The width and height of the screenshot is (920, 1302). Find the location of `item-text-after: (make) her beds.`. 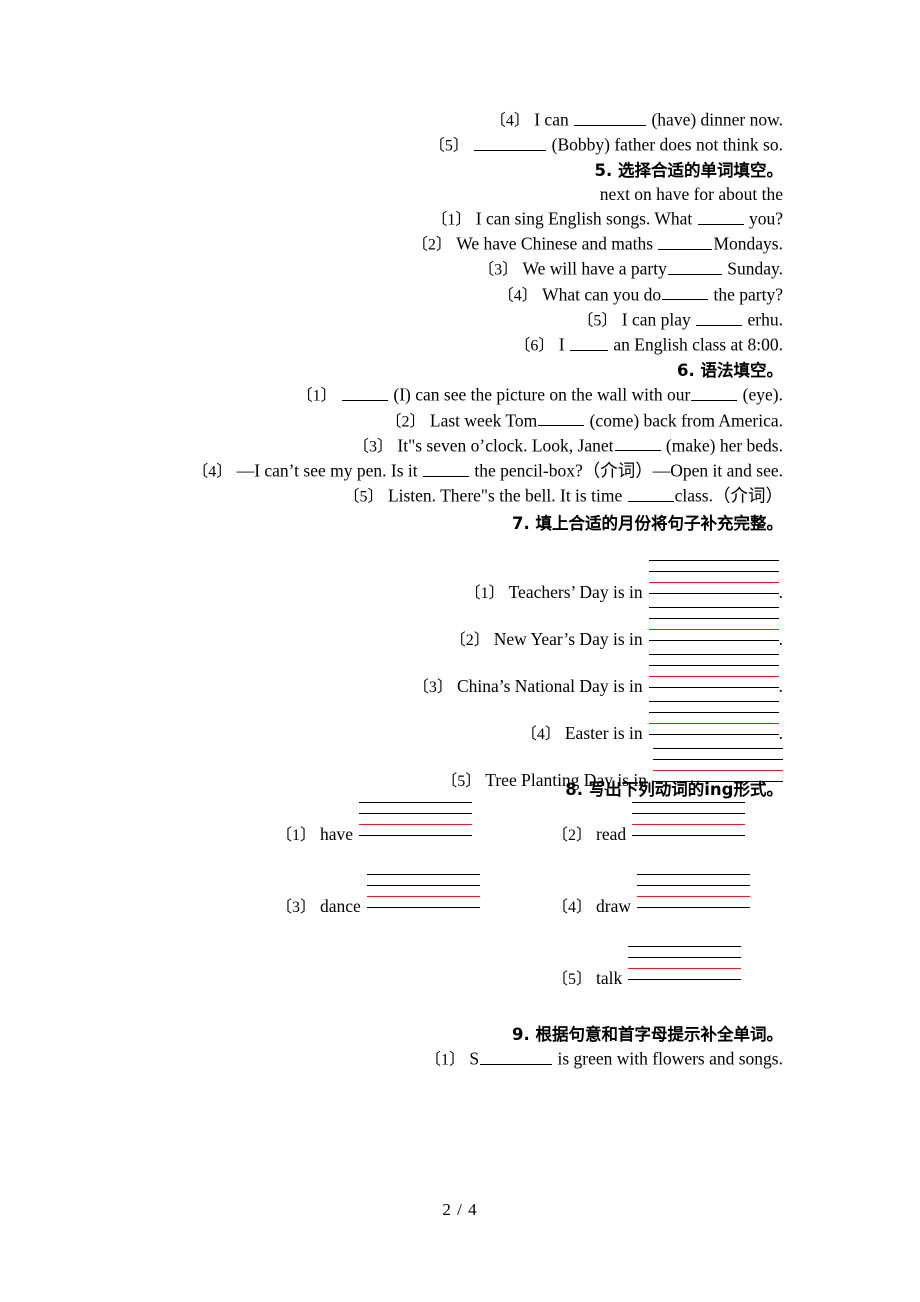

item-text-after: (make) her beds. is located at coordinates (722, 445).